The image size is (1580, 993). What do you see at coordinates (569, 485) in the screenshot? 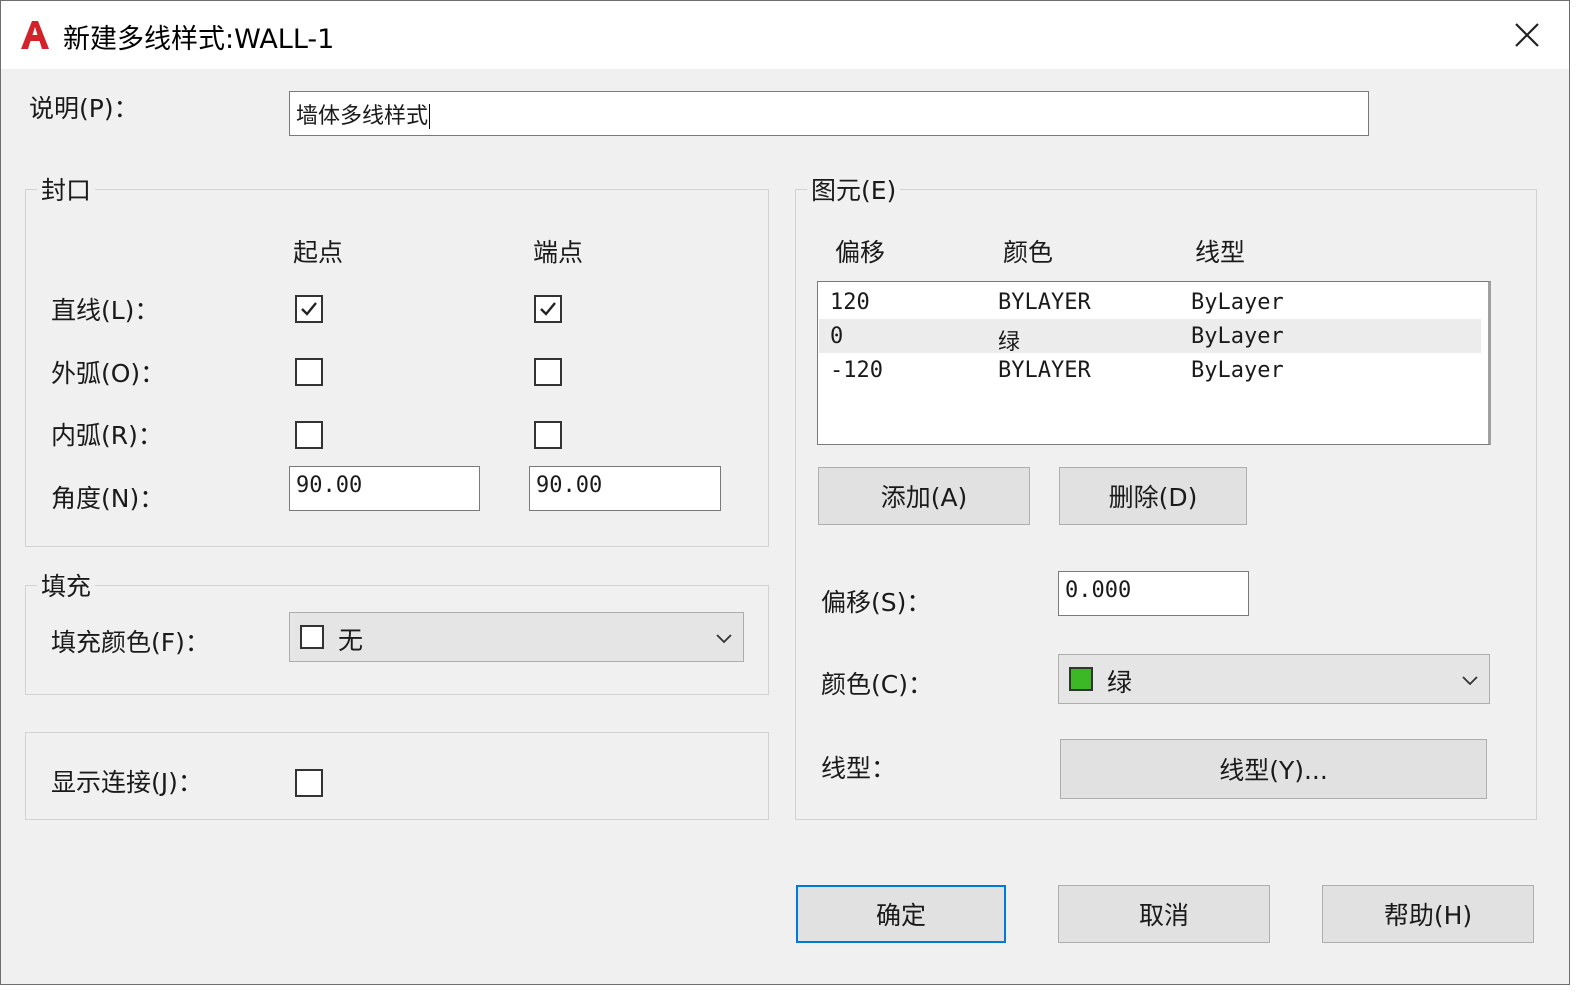
I see `angle-end-value: 90.00` at bounding box center [569, 485].